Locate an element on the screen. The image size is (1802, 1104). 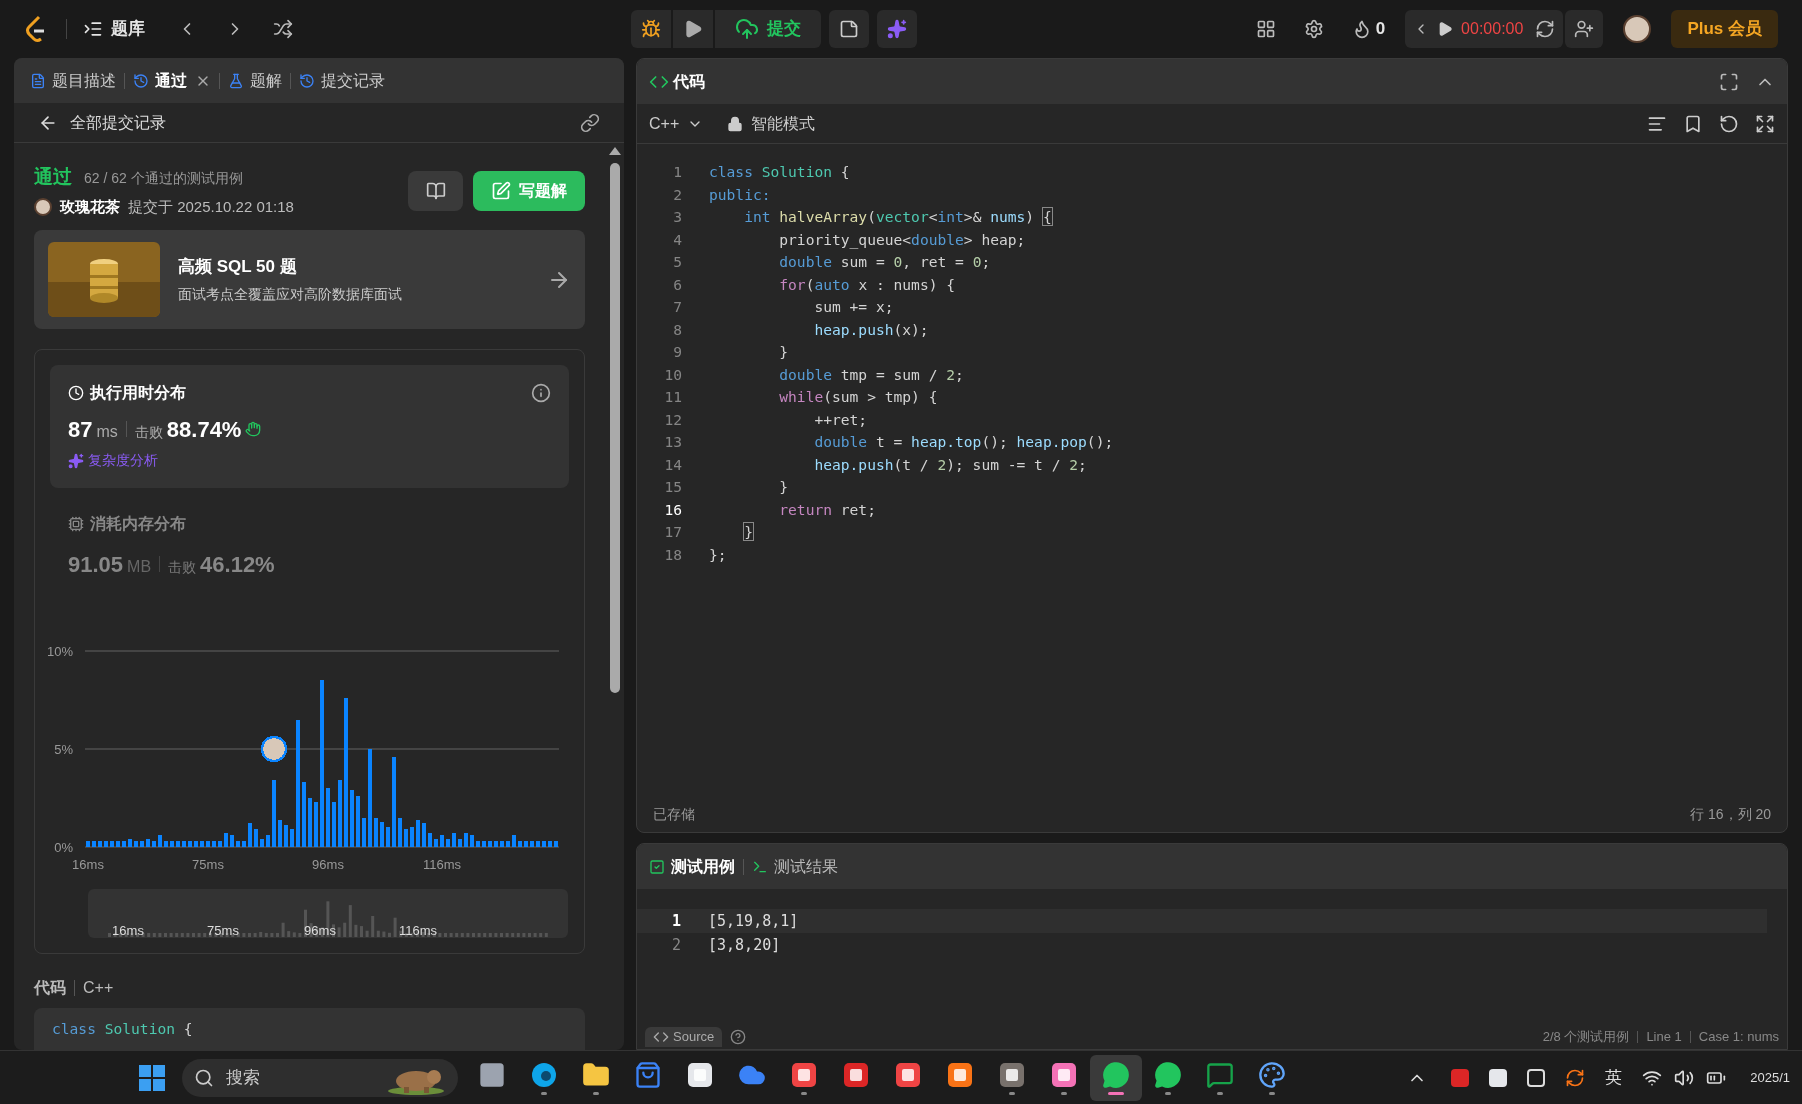
line-number: 4 is located at coordinates (677, 239).